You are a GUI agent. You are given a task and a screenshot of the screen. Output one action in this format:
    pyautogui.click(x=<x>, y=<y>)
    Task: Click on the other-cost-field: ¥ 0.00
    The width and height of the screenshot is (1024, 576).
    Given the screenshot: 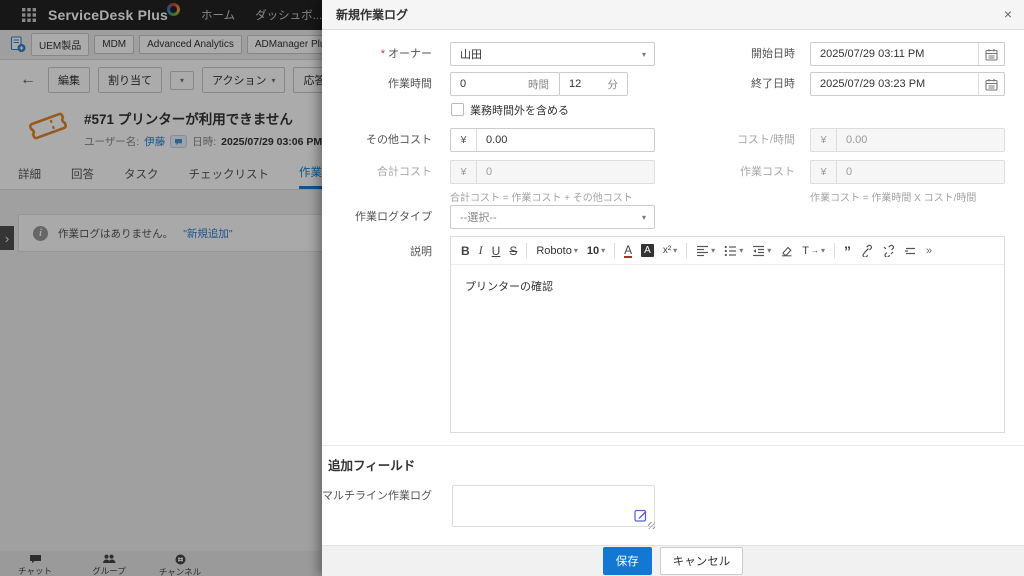 What is the action you would take?
    pyautogui.click(x=552, y=140)
    